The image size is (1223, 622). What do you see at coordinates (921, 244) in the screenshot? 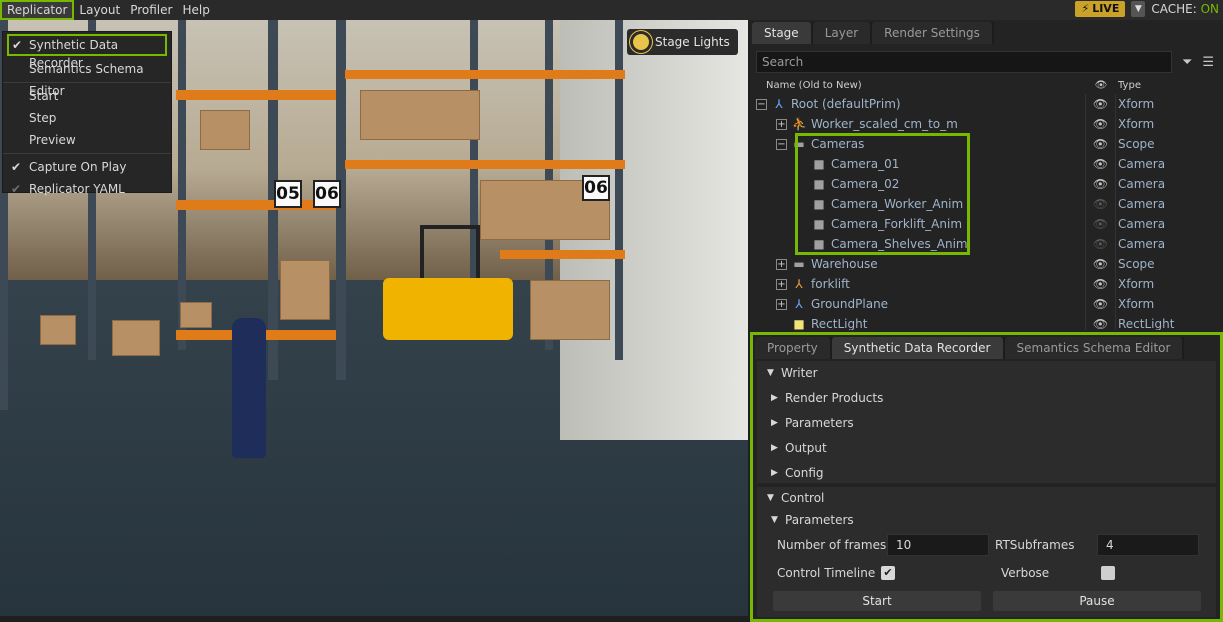
I see `tree-row-name: ■ Camera_Shelves_Anim` at bounding box center [921, 244].